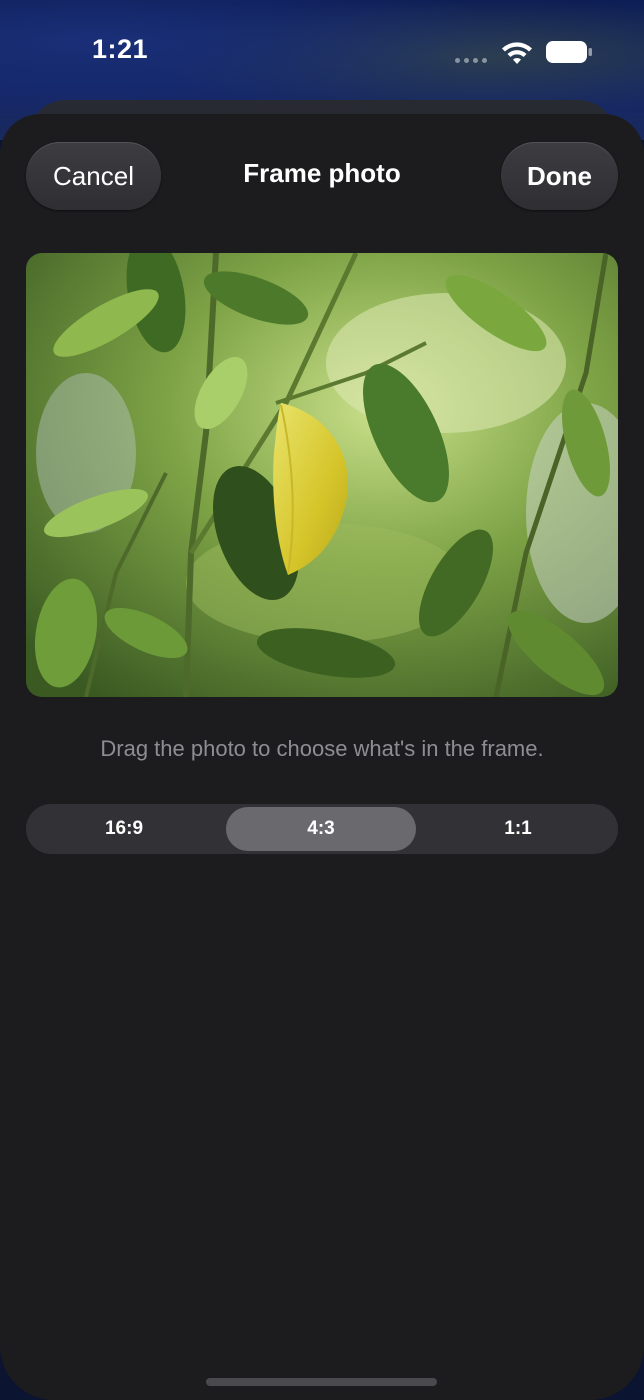 Image resolution: width=644 pixels, height=1400 pixels. I want to click on aspect-ratio-selector: 16:9 4:3 1:1, so click(322, 829).